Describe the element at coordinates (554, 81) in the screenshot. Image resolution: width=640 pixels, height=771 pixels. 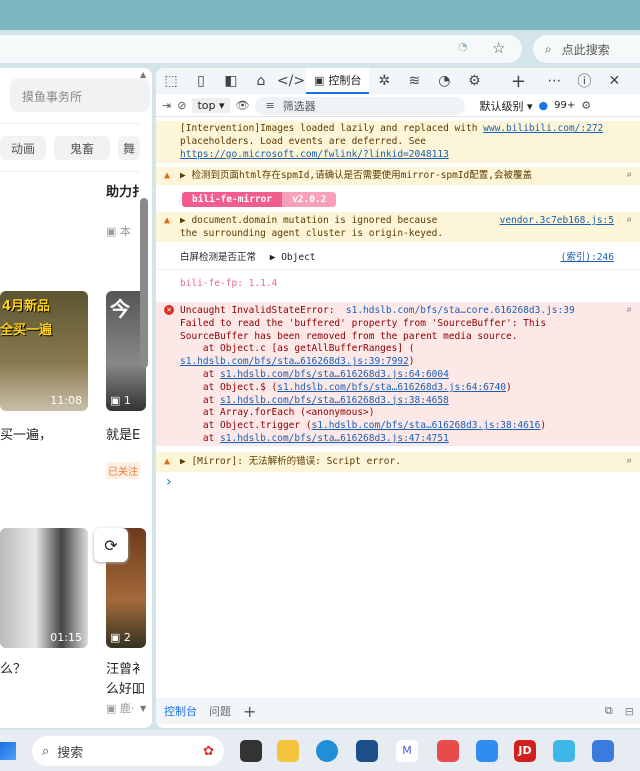
I see `more-options-icon: ⋯` at that location.